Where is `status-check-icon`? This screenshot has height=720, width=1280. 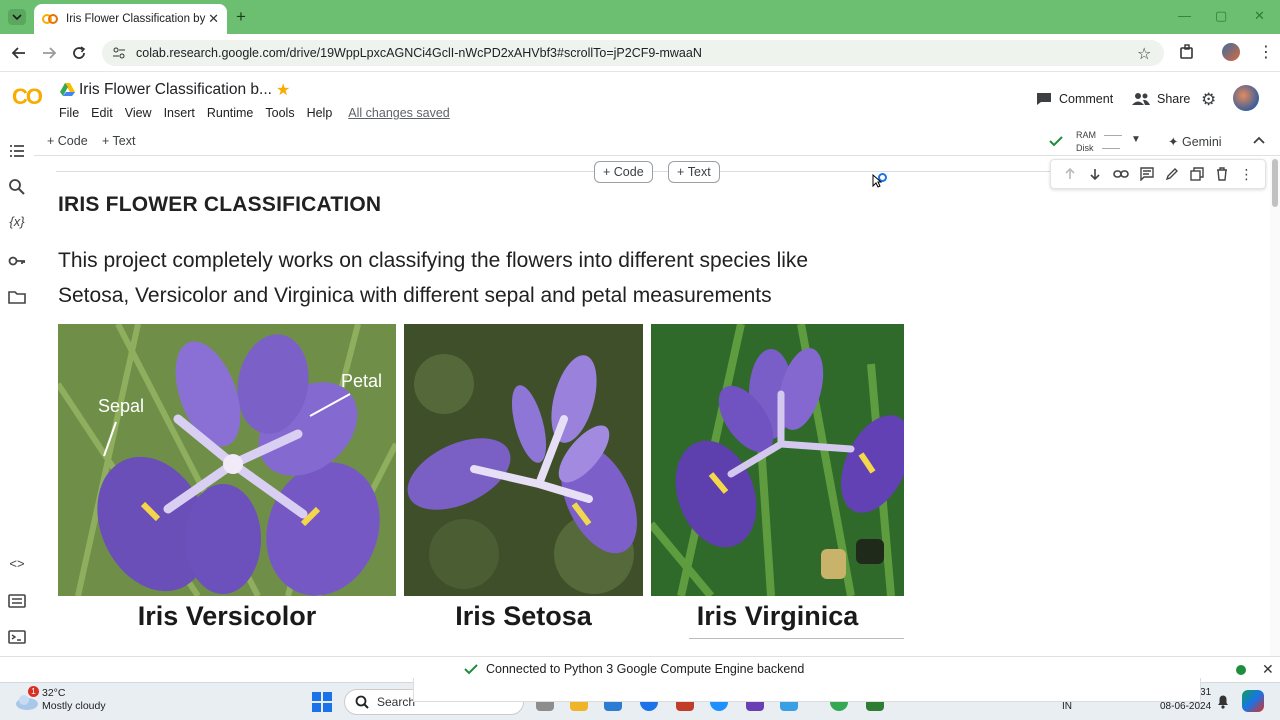 status-check-icon is located at coordinates (471, 669).